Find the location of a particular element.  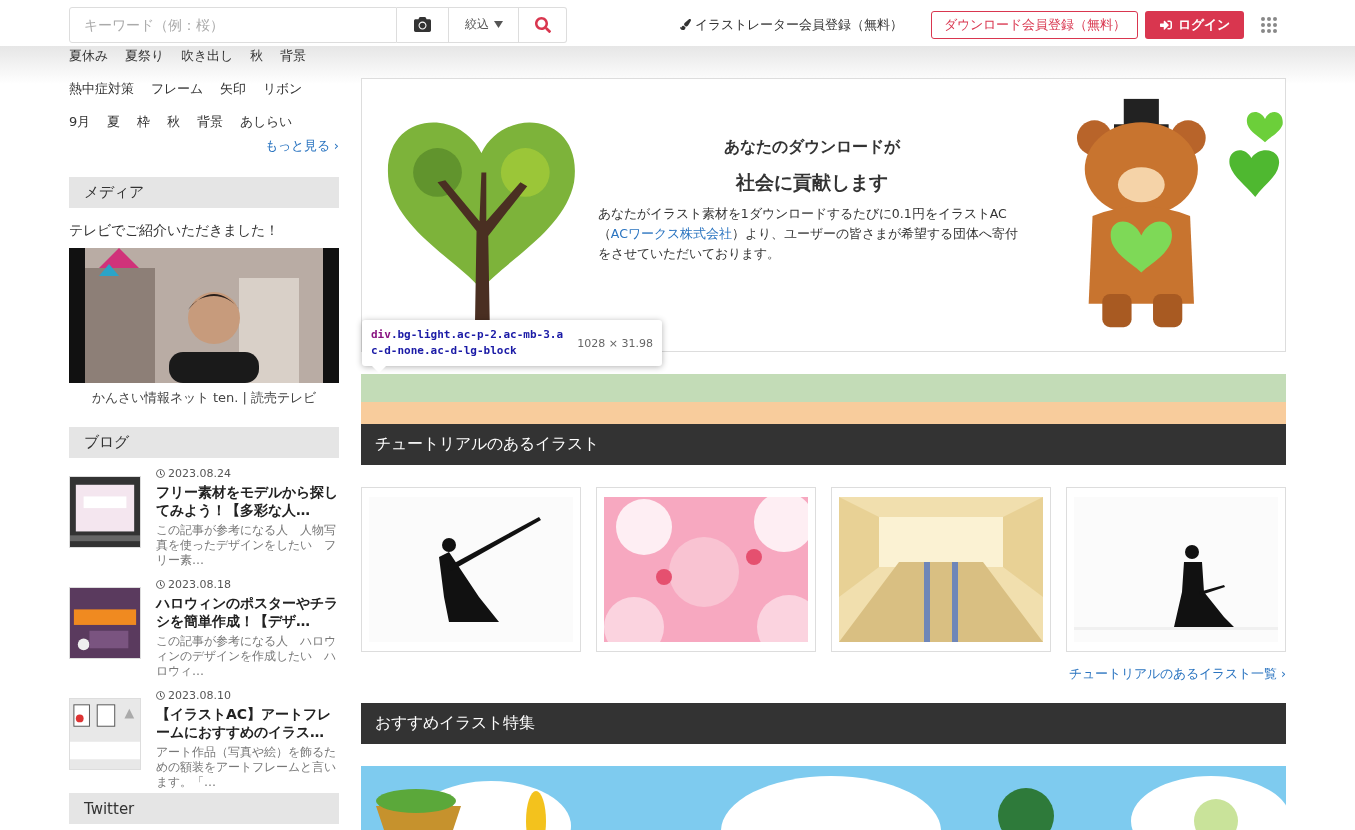

banner-subheading: 社会に貢献します is located at coordinates (812, 182).